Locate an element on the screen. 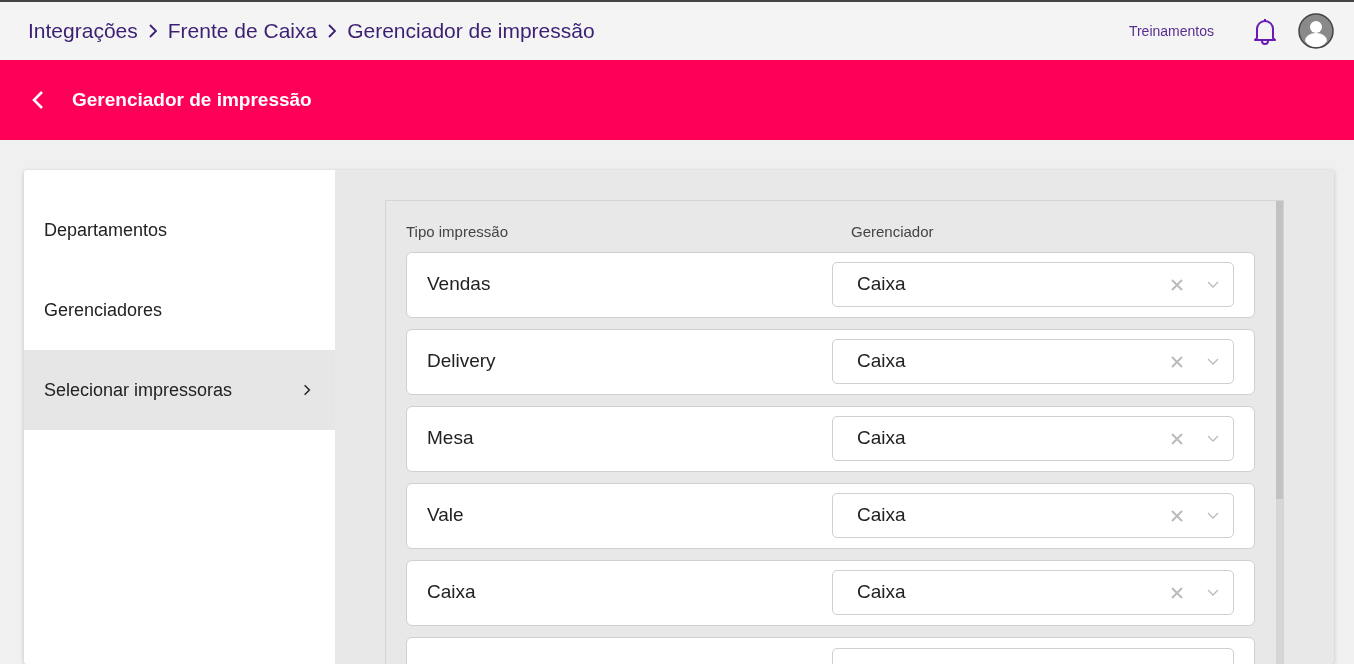 The width and height of the screenshot is (1354, 664). breadcrumb-link: Gerenciador de impressão is located at coordinates (471, 31).